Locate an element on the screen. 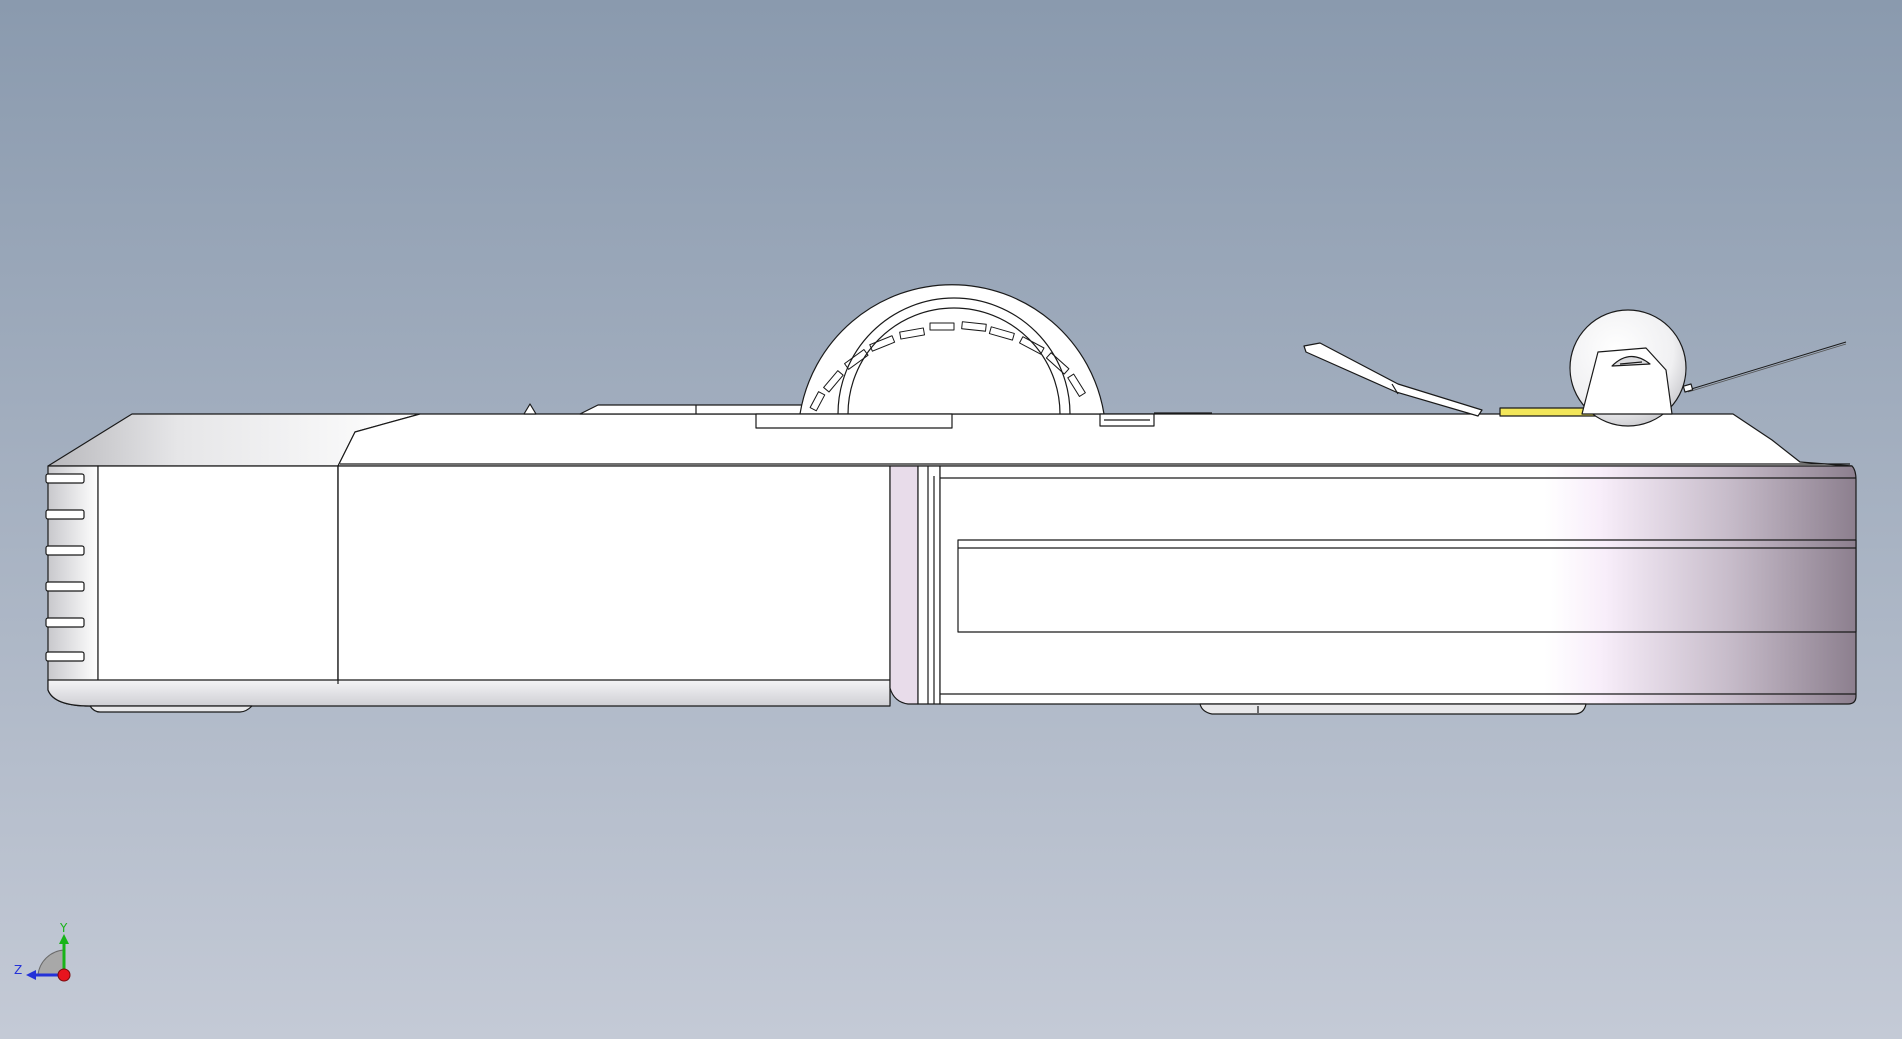 The width and height of the screenshot is (1902, 1039). triad-y-label: Y is located at coordinates (63, 928).